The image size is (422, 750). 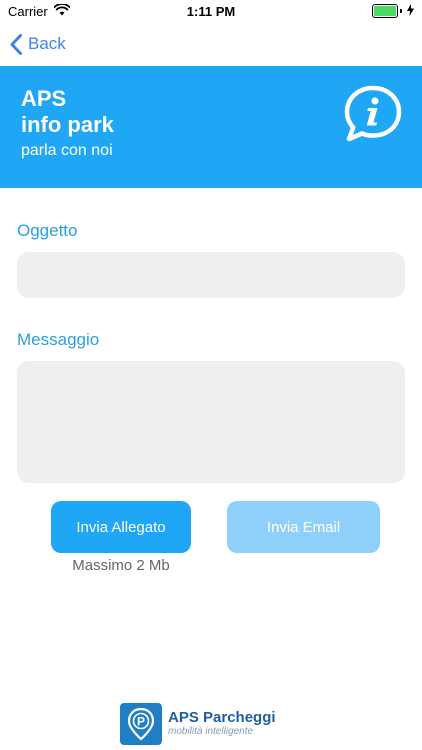 What do you see at coordinates (16, 44) in the screenshot?
I see `chevron-left-icon` at bounding box center [16, 44].